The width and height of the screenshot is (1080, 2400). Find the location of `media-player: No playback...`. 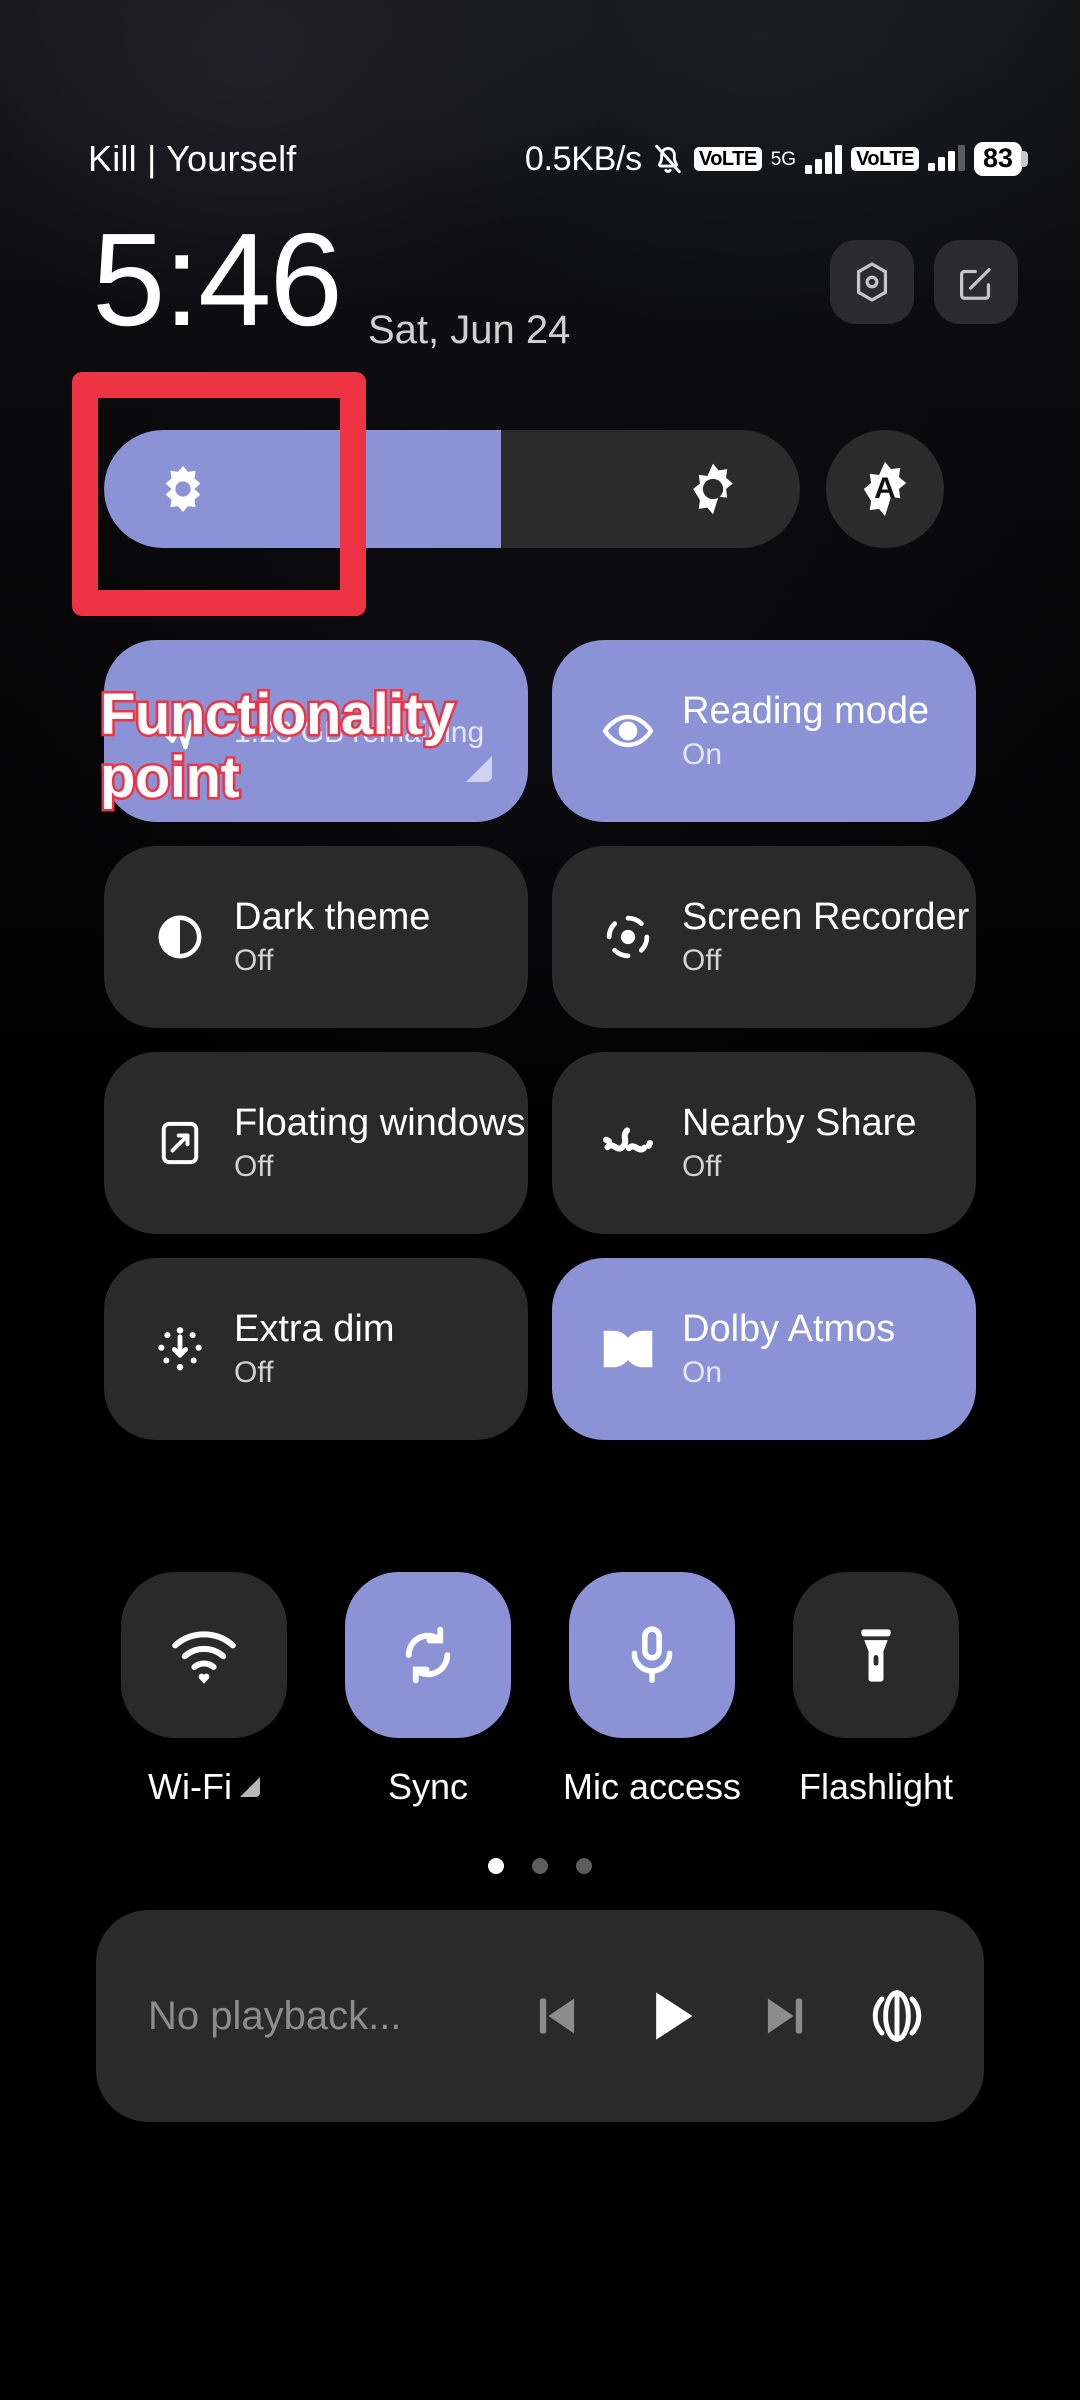

media-player: No playback... is located at coordinates (540, 2016).